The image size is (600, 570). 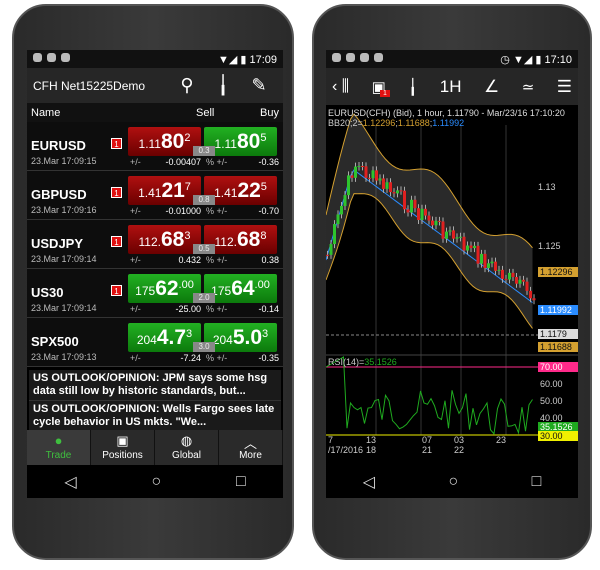 What do you see at coordinates (116, 290) in the screenshot?
I see `position-badge: 1` at bounding box center [116, 290].